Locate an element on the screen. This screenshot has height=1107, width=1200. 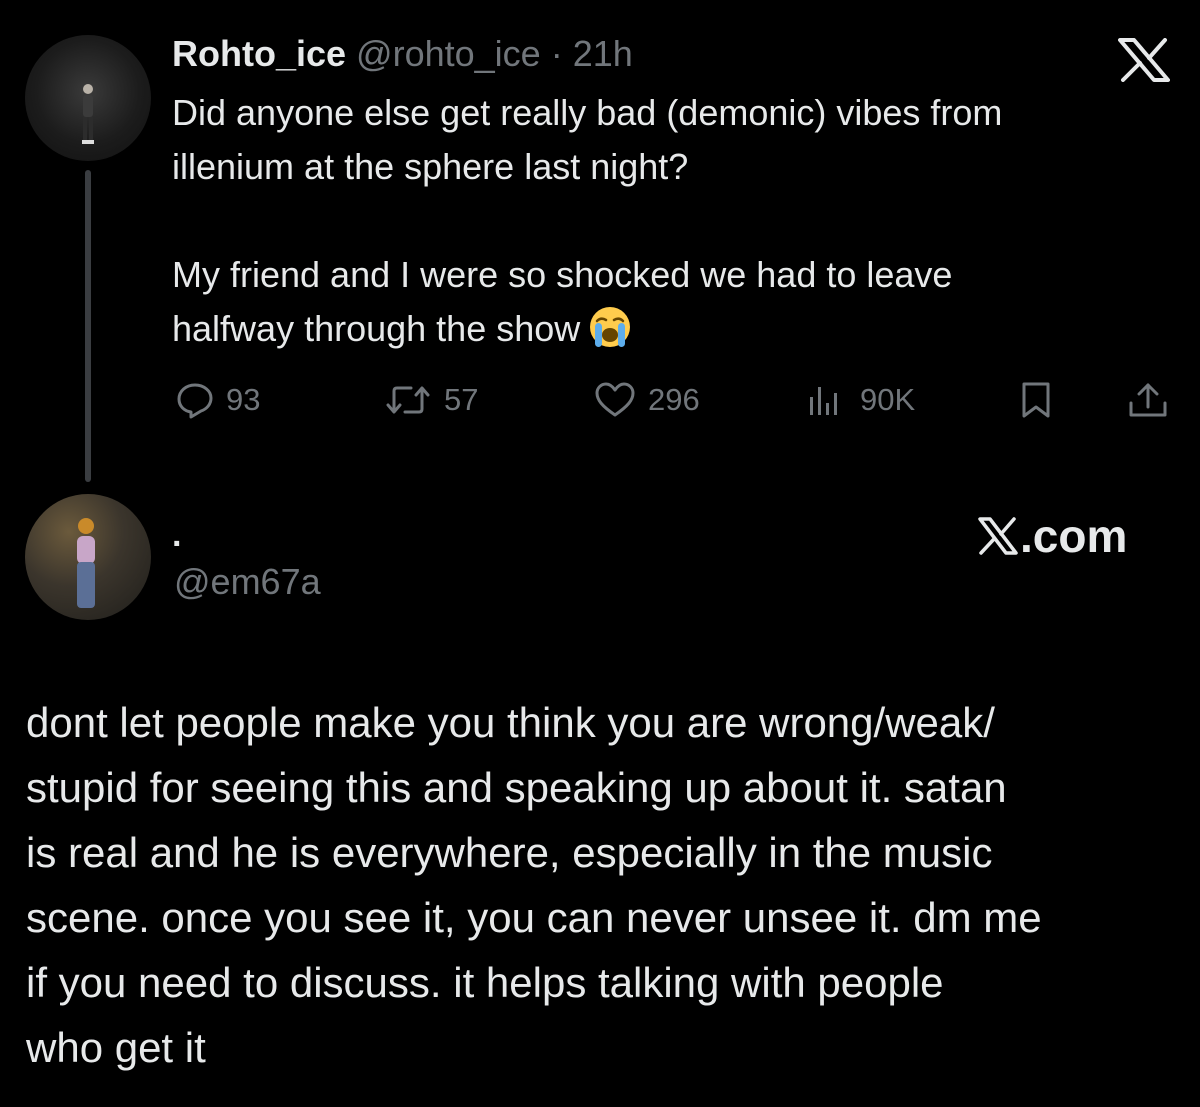
x-com-watermark: .com is located at coordinates (1052, 536).